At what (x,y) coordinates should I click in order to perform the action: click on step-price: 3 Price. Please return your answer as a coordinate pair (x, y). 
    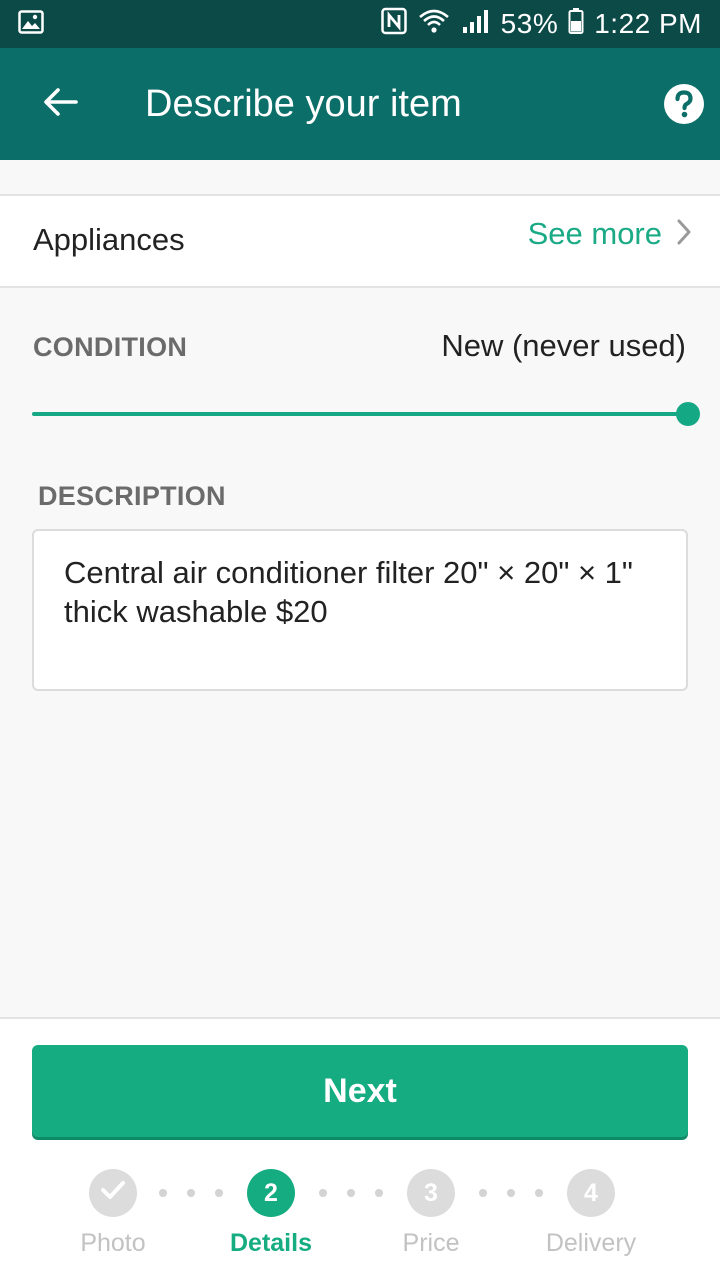
    Looking at the image, I should click on (431, 1213).